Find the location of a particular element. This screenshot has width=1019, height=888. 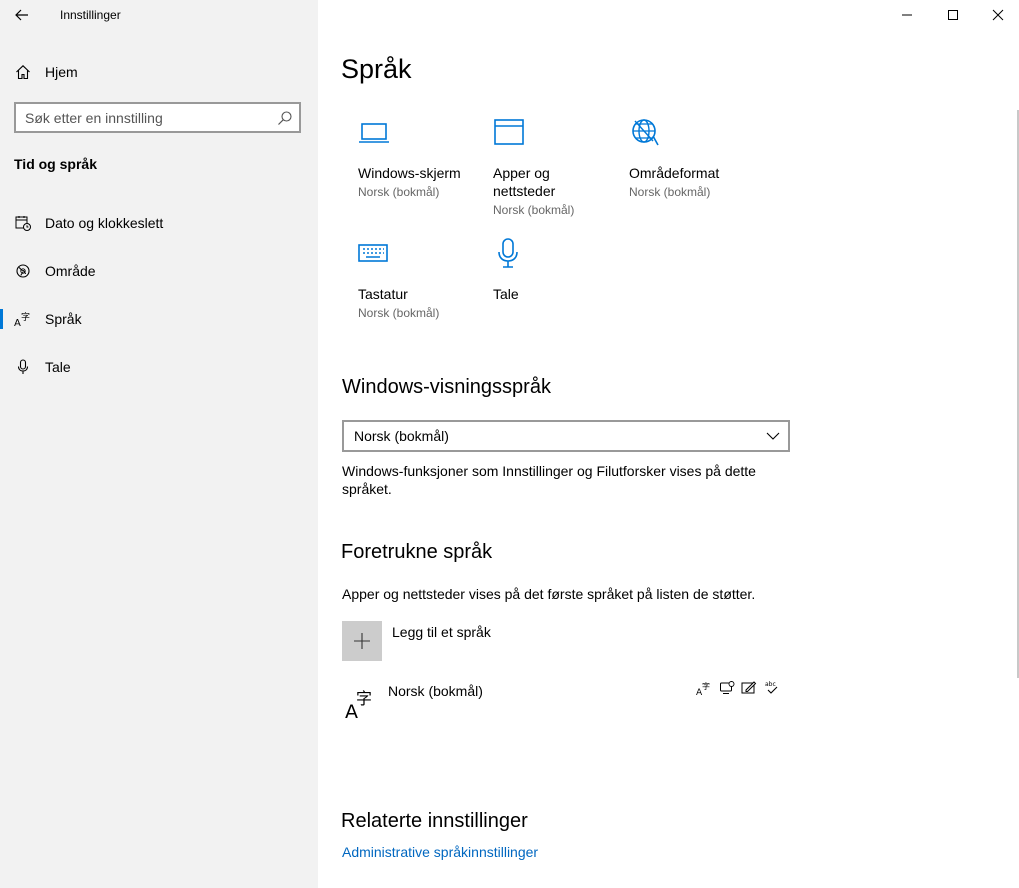

sidebar-item-region: Område is located at coordinates (159, 271).